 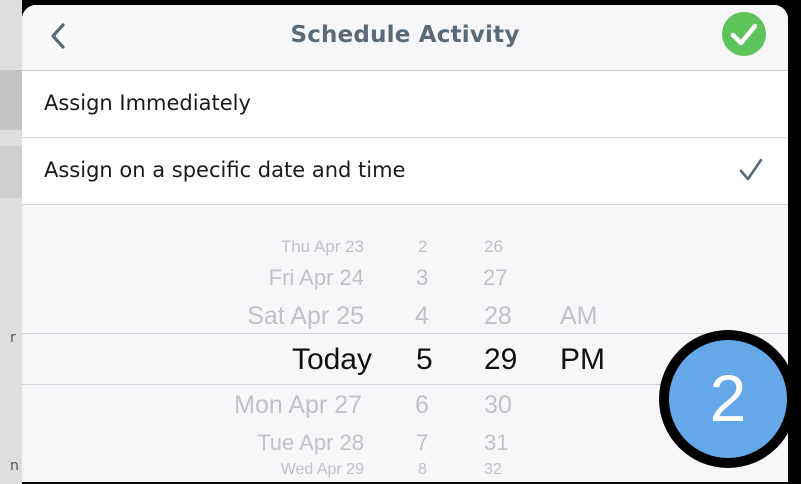 What do you see at coordinates (422, 247) in the screenshot?
I see `picker-hour-option: 2` at bounding box center [422, 247].